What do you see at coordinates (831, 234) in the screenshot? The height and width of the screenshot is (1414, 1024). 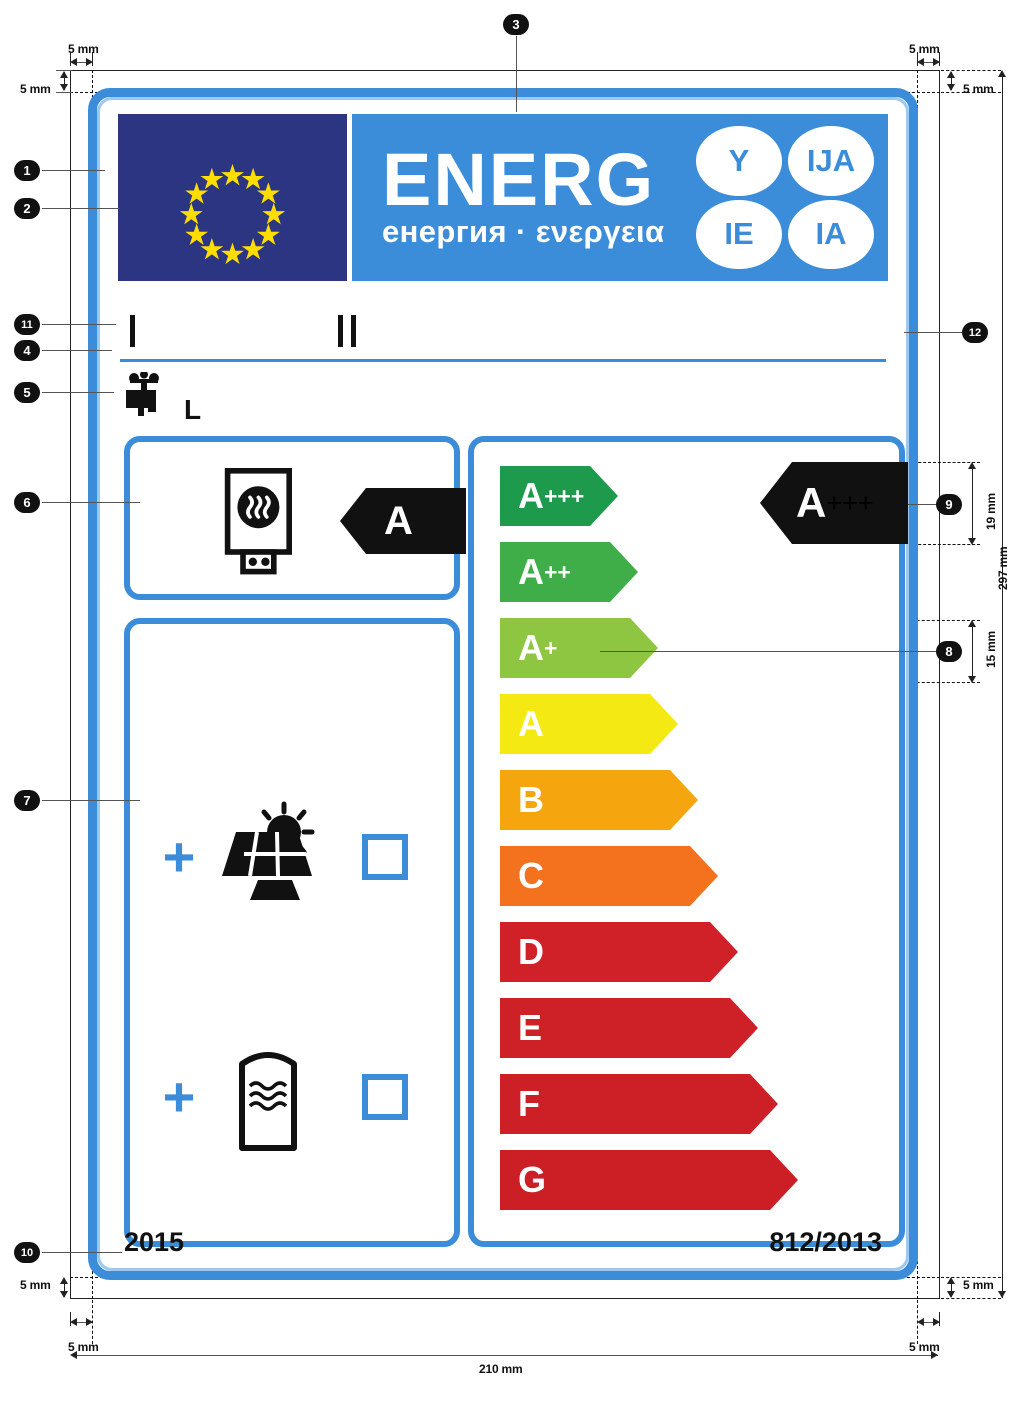 I see `energ-circle-ia: IA` at bounding box center [831, 234].